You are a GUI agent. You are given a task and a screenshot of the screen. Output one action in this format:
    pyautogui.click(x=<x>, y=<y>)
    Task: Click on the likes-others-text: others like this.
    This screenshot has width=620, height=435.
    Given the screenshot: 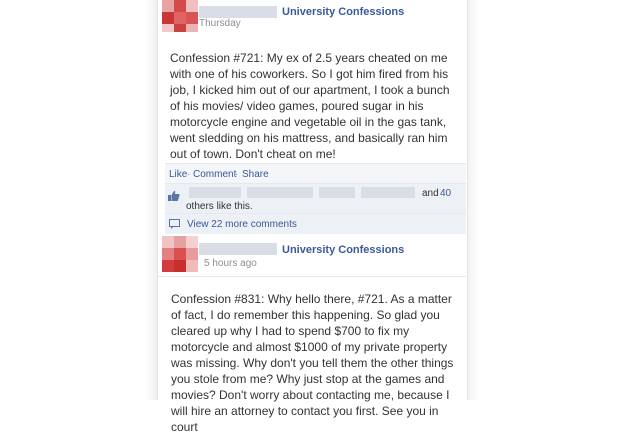 What is the action you would take?
    pyautogui.click(x=219, y=206)
    